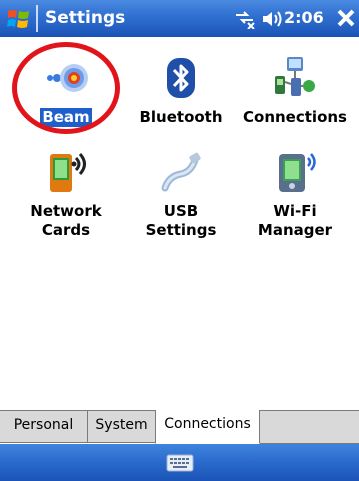  Describe the element at coordinates (309, 427) in the screenshot. I see `tab-strip-filler` at that location.